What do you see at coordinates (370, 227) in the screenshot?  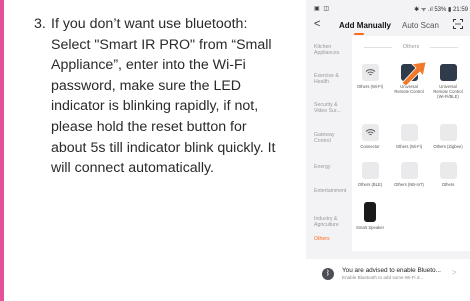 I see `device-tile-label: Smart Speaker` at bounding box center [370, 227].